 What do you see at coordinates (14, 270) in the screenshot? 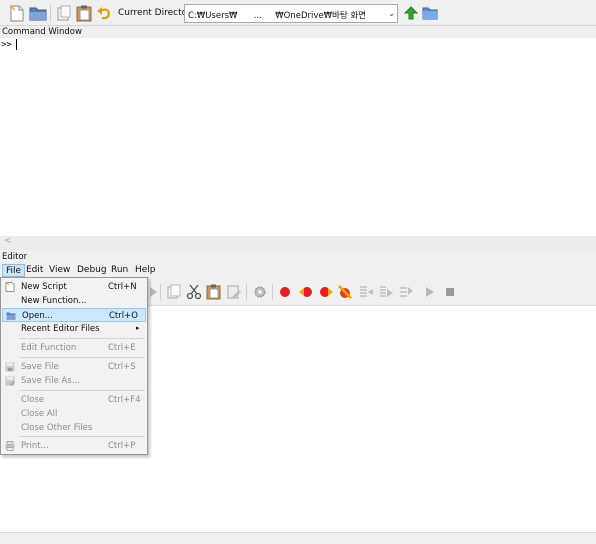
I see `menu-file: File` at bounding box center [14, 270].